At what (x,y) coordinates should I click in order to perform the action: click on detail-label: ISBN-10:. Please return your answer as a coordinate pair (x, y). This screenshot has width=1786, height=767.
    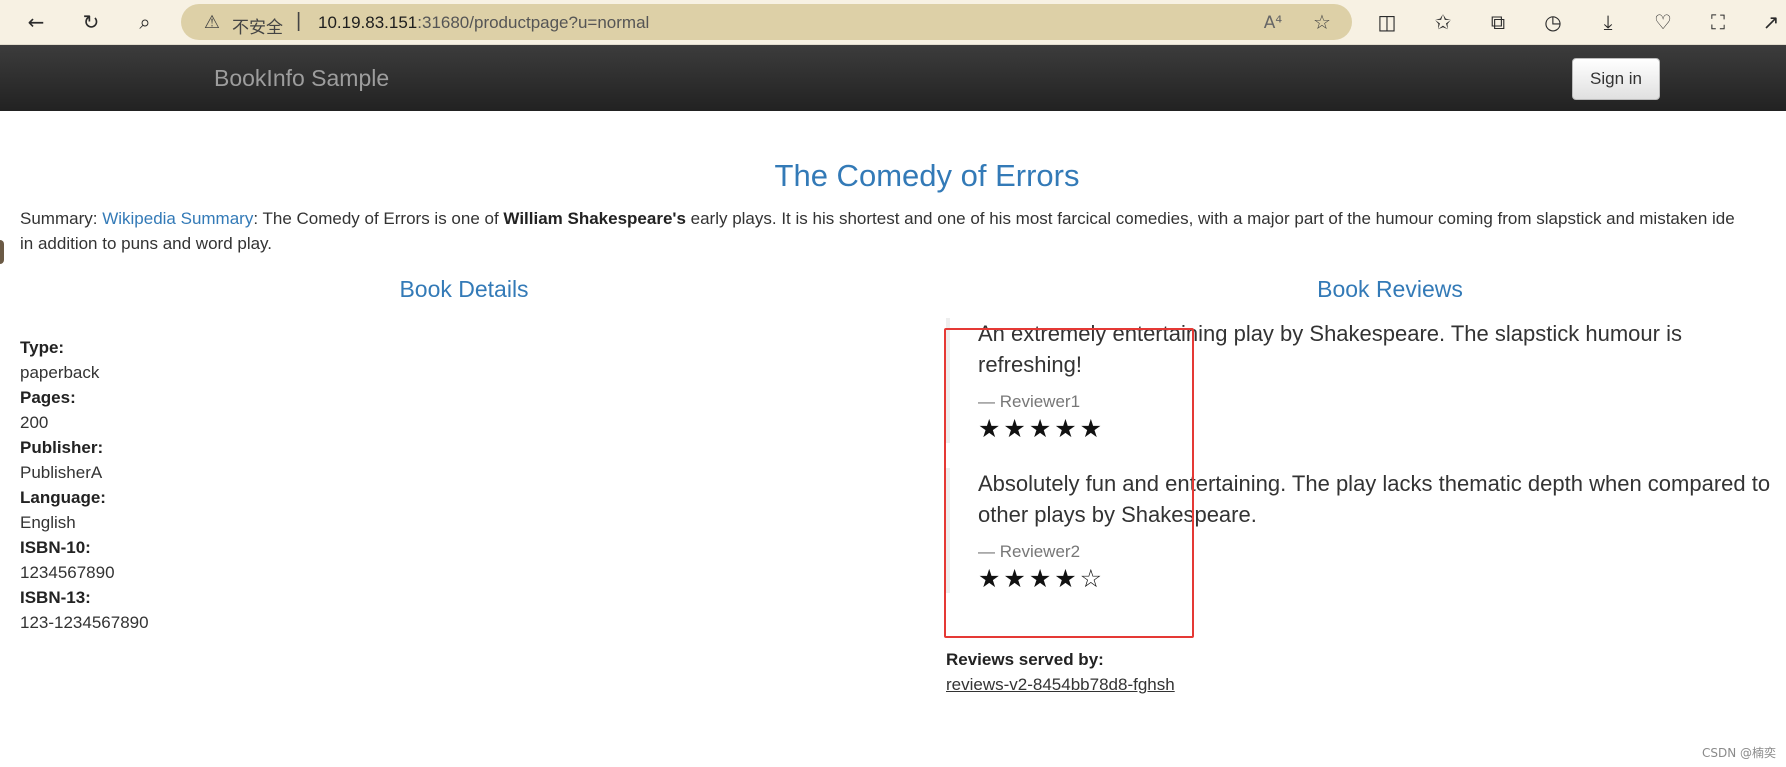
    Looking at the image, I should click on (55, 547).